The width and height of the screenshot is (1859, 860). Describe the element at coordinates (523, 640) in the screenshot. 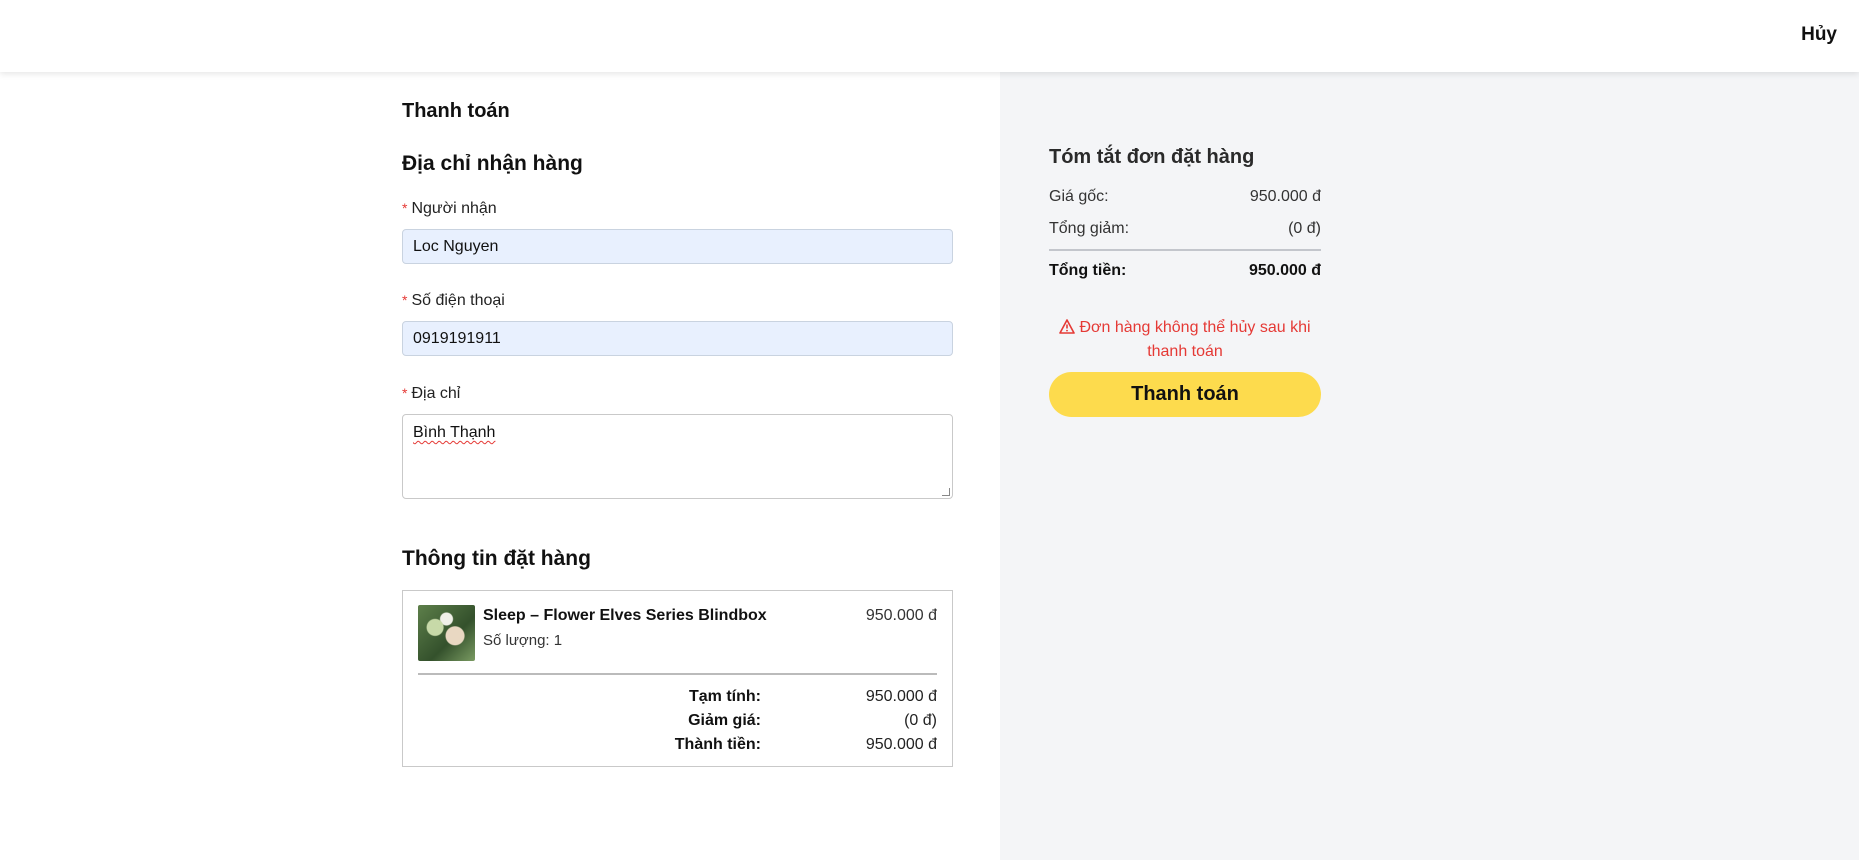

I see `product-quantity: Số lượng: 1` at that location.